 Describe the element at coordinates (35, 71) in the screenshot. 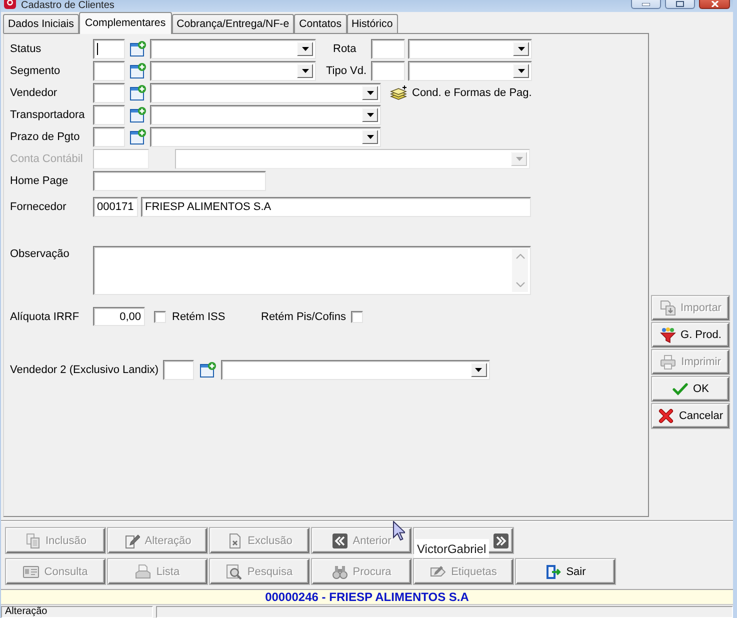

I see `field-label: Segmento` at that location.